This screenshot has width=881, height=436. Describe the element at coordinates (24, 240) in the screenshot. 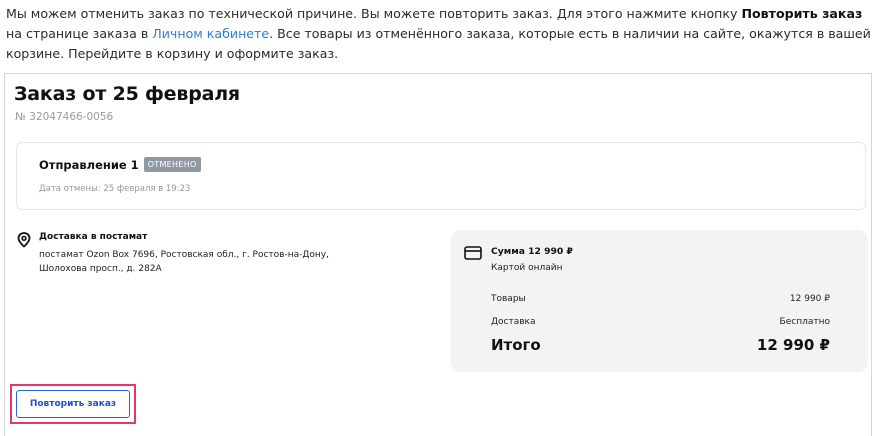

I see `map-pin-icon` at that location.